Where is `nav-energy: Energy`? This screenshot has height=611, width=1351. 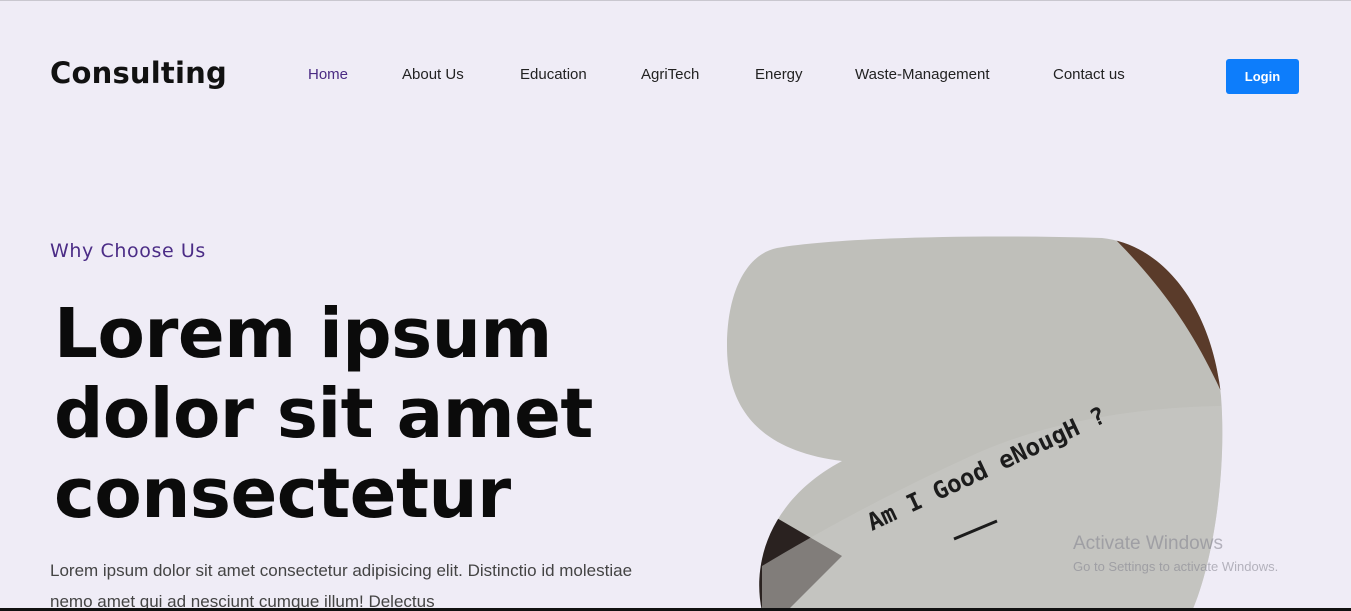 nav-energy: Energy is located at coordinates (779, 74).